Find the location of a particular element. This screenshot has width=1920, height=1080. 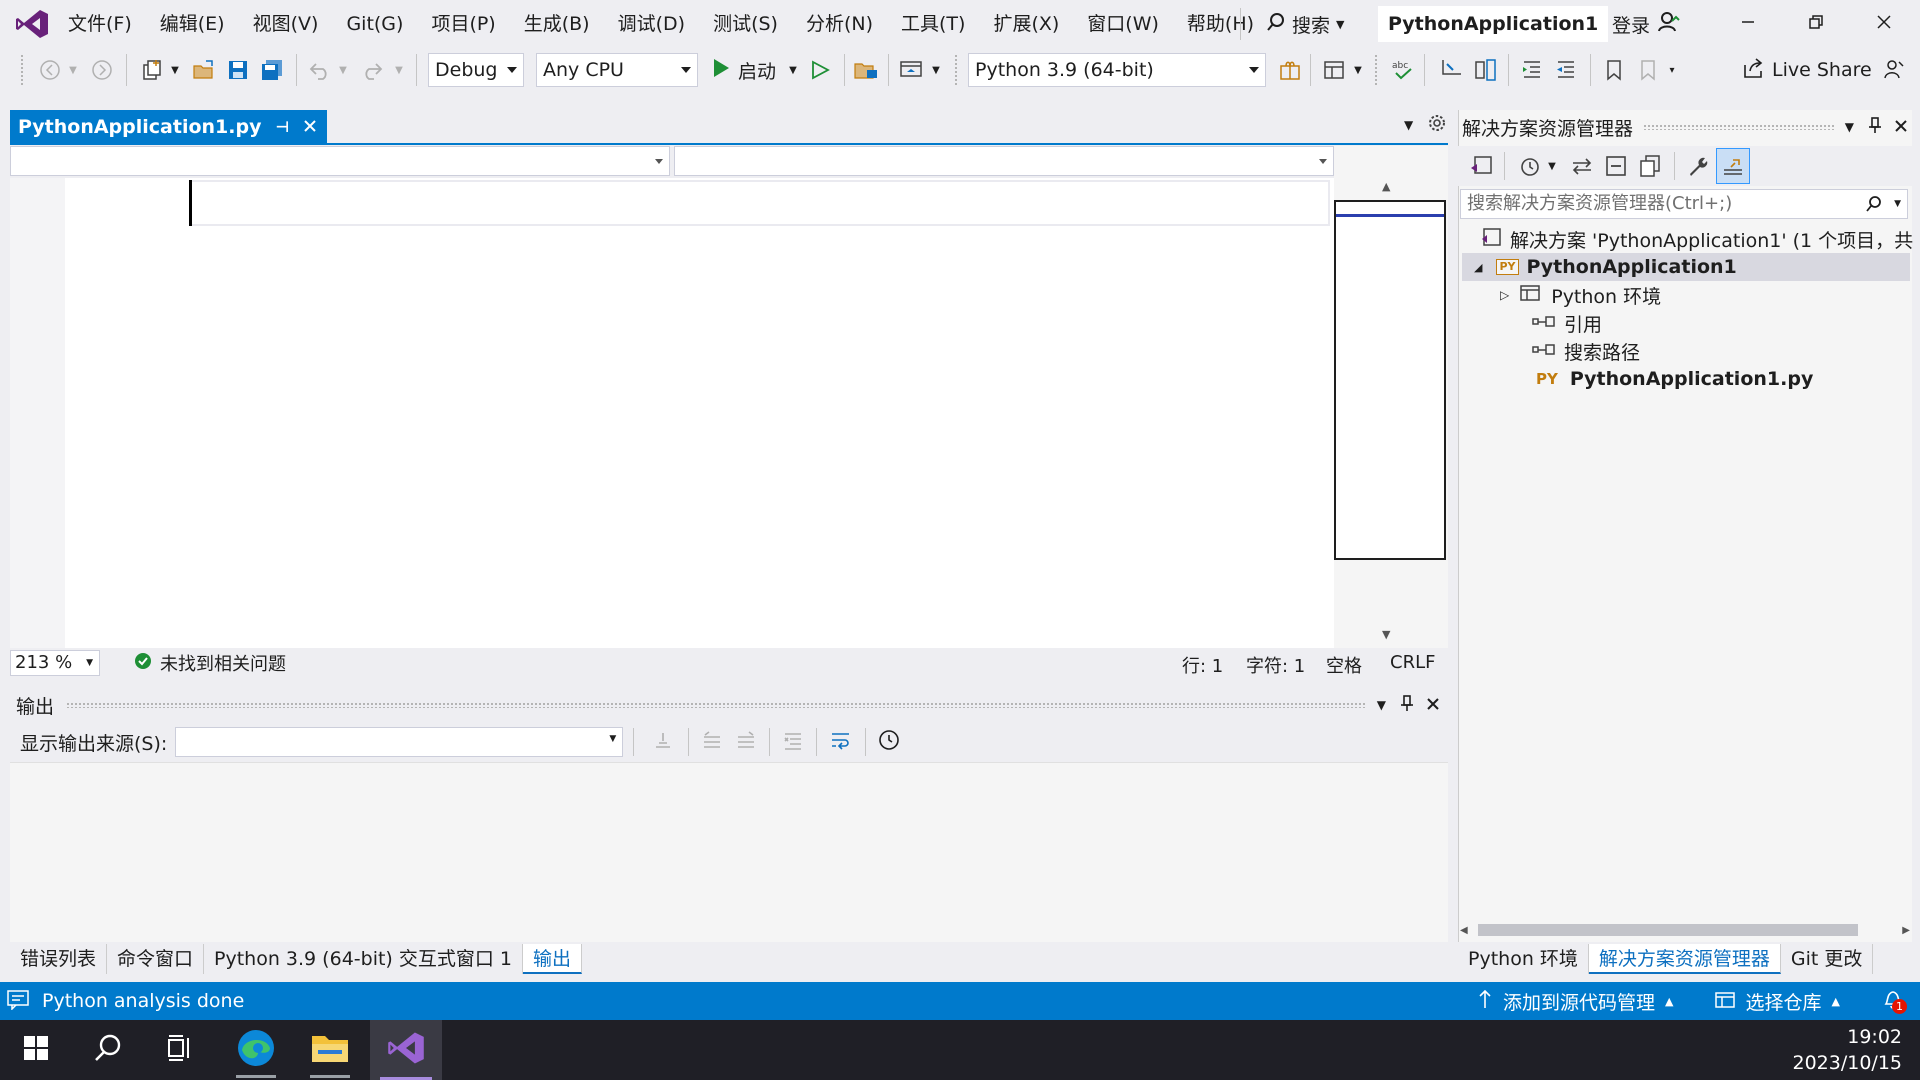

search-box: 搜索 ▼ is located at coordinates (1305, 24).